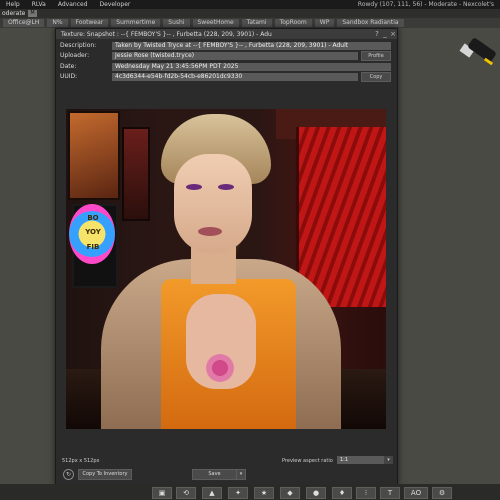 The height and width of the screenshot is (500, 500). What do you see at coordinates (105, 474) in the screenshot?
I see `copy-to-inventory-button: Copy To Inventory` at bounding box center [105, 474].